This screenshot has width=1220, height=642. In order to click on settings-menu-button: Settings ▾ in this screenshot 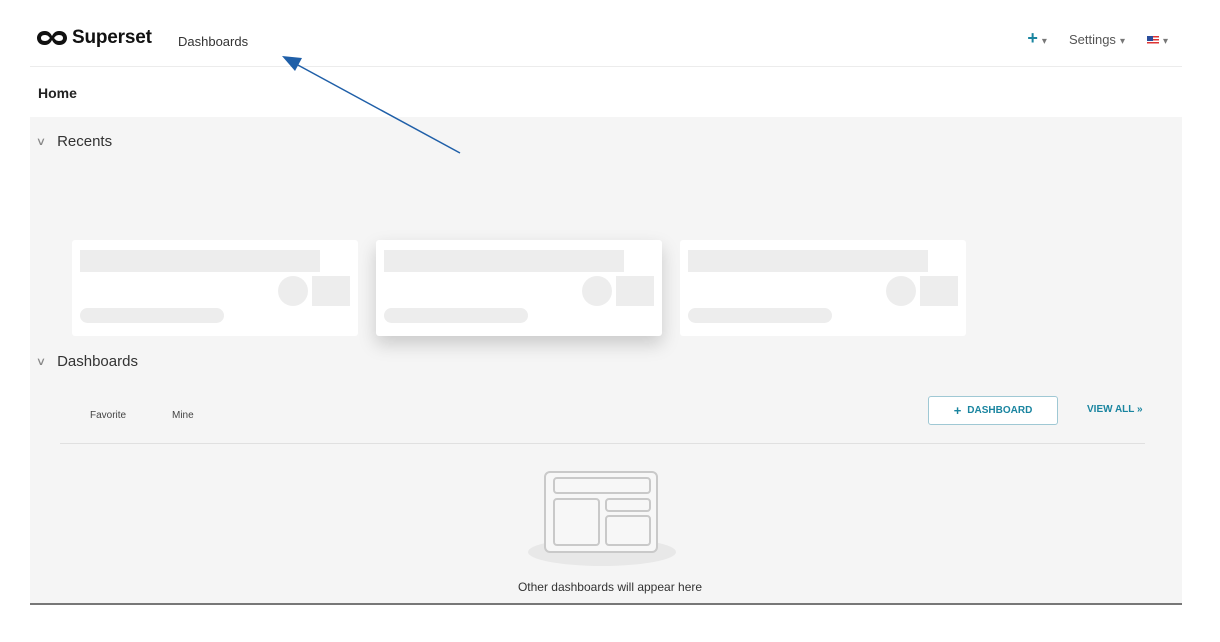, I will do `click(1097, 39)`.